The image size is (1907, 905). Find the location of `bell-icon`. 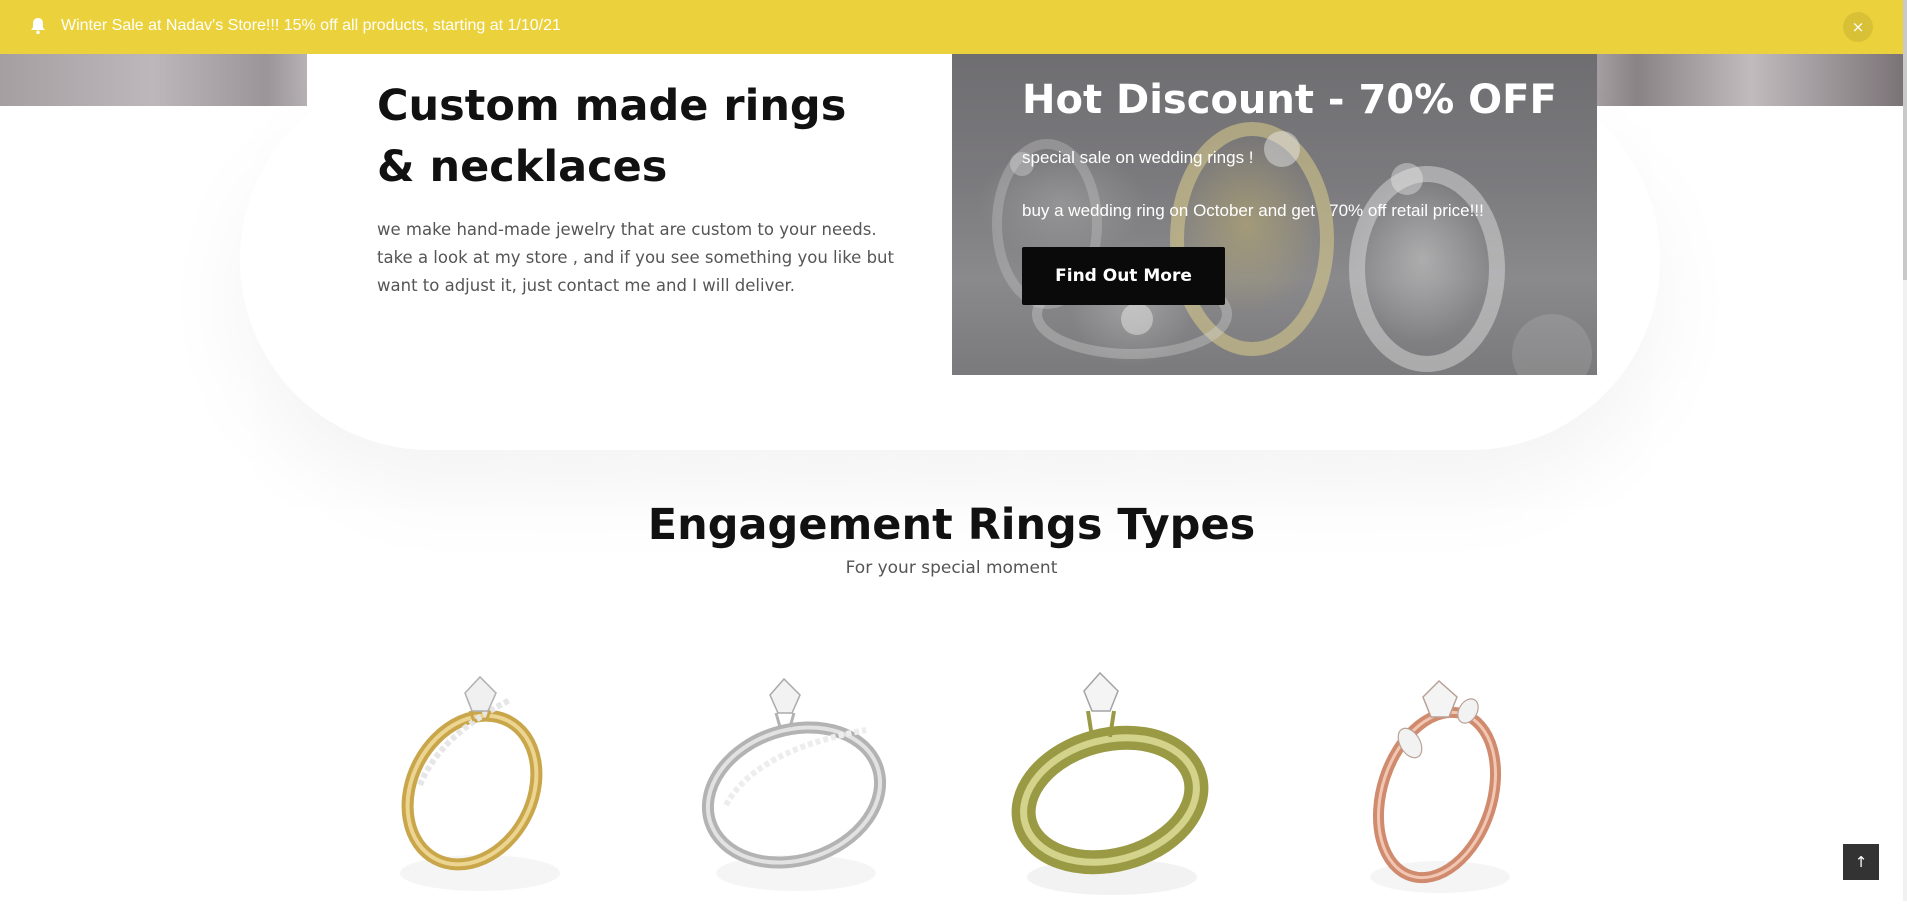

bell-icon is located at coordinates (38, 26).